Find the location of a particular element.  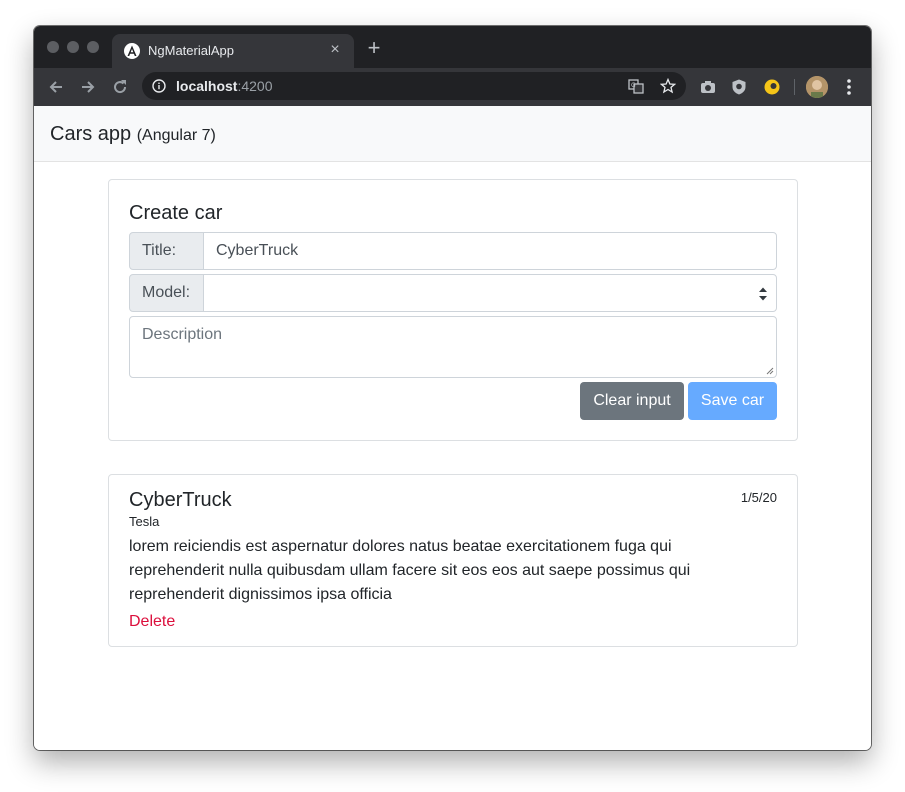

reload-icon is located at coordinates (120, 87).